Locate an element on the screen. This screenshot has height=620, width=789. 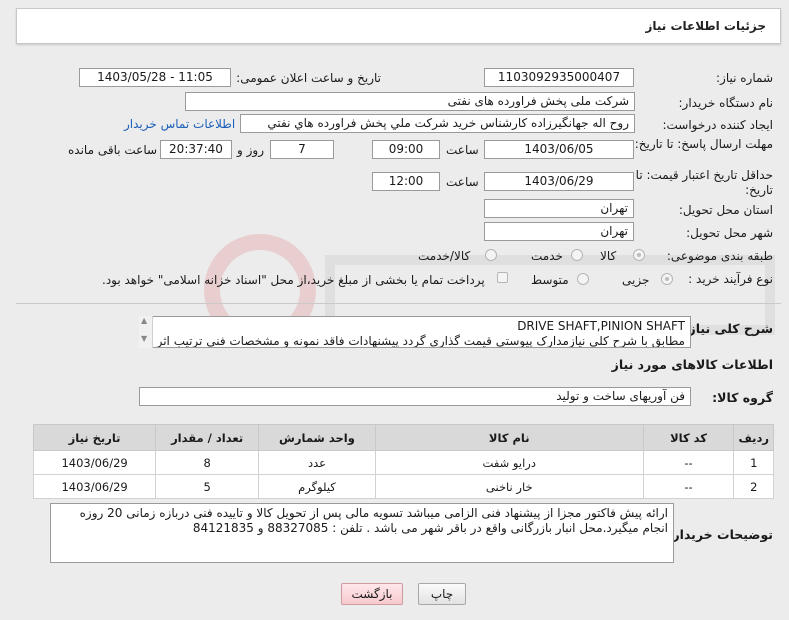
page-title: جزئیات اطلاعات نیاز is located at coordinates (705, 26).